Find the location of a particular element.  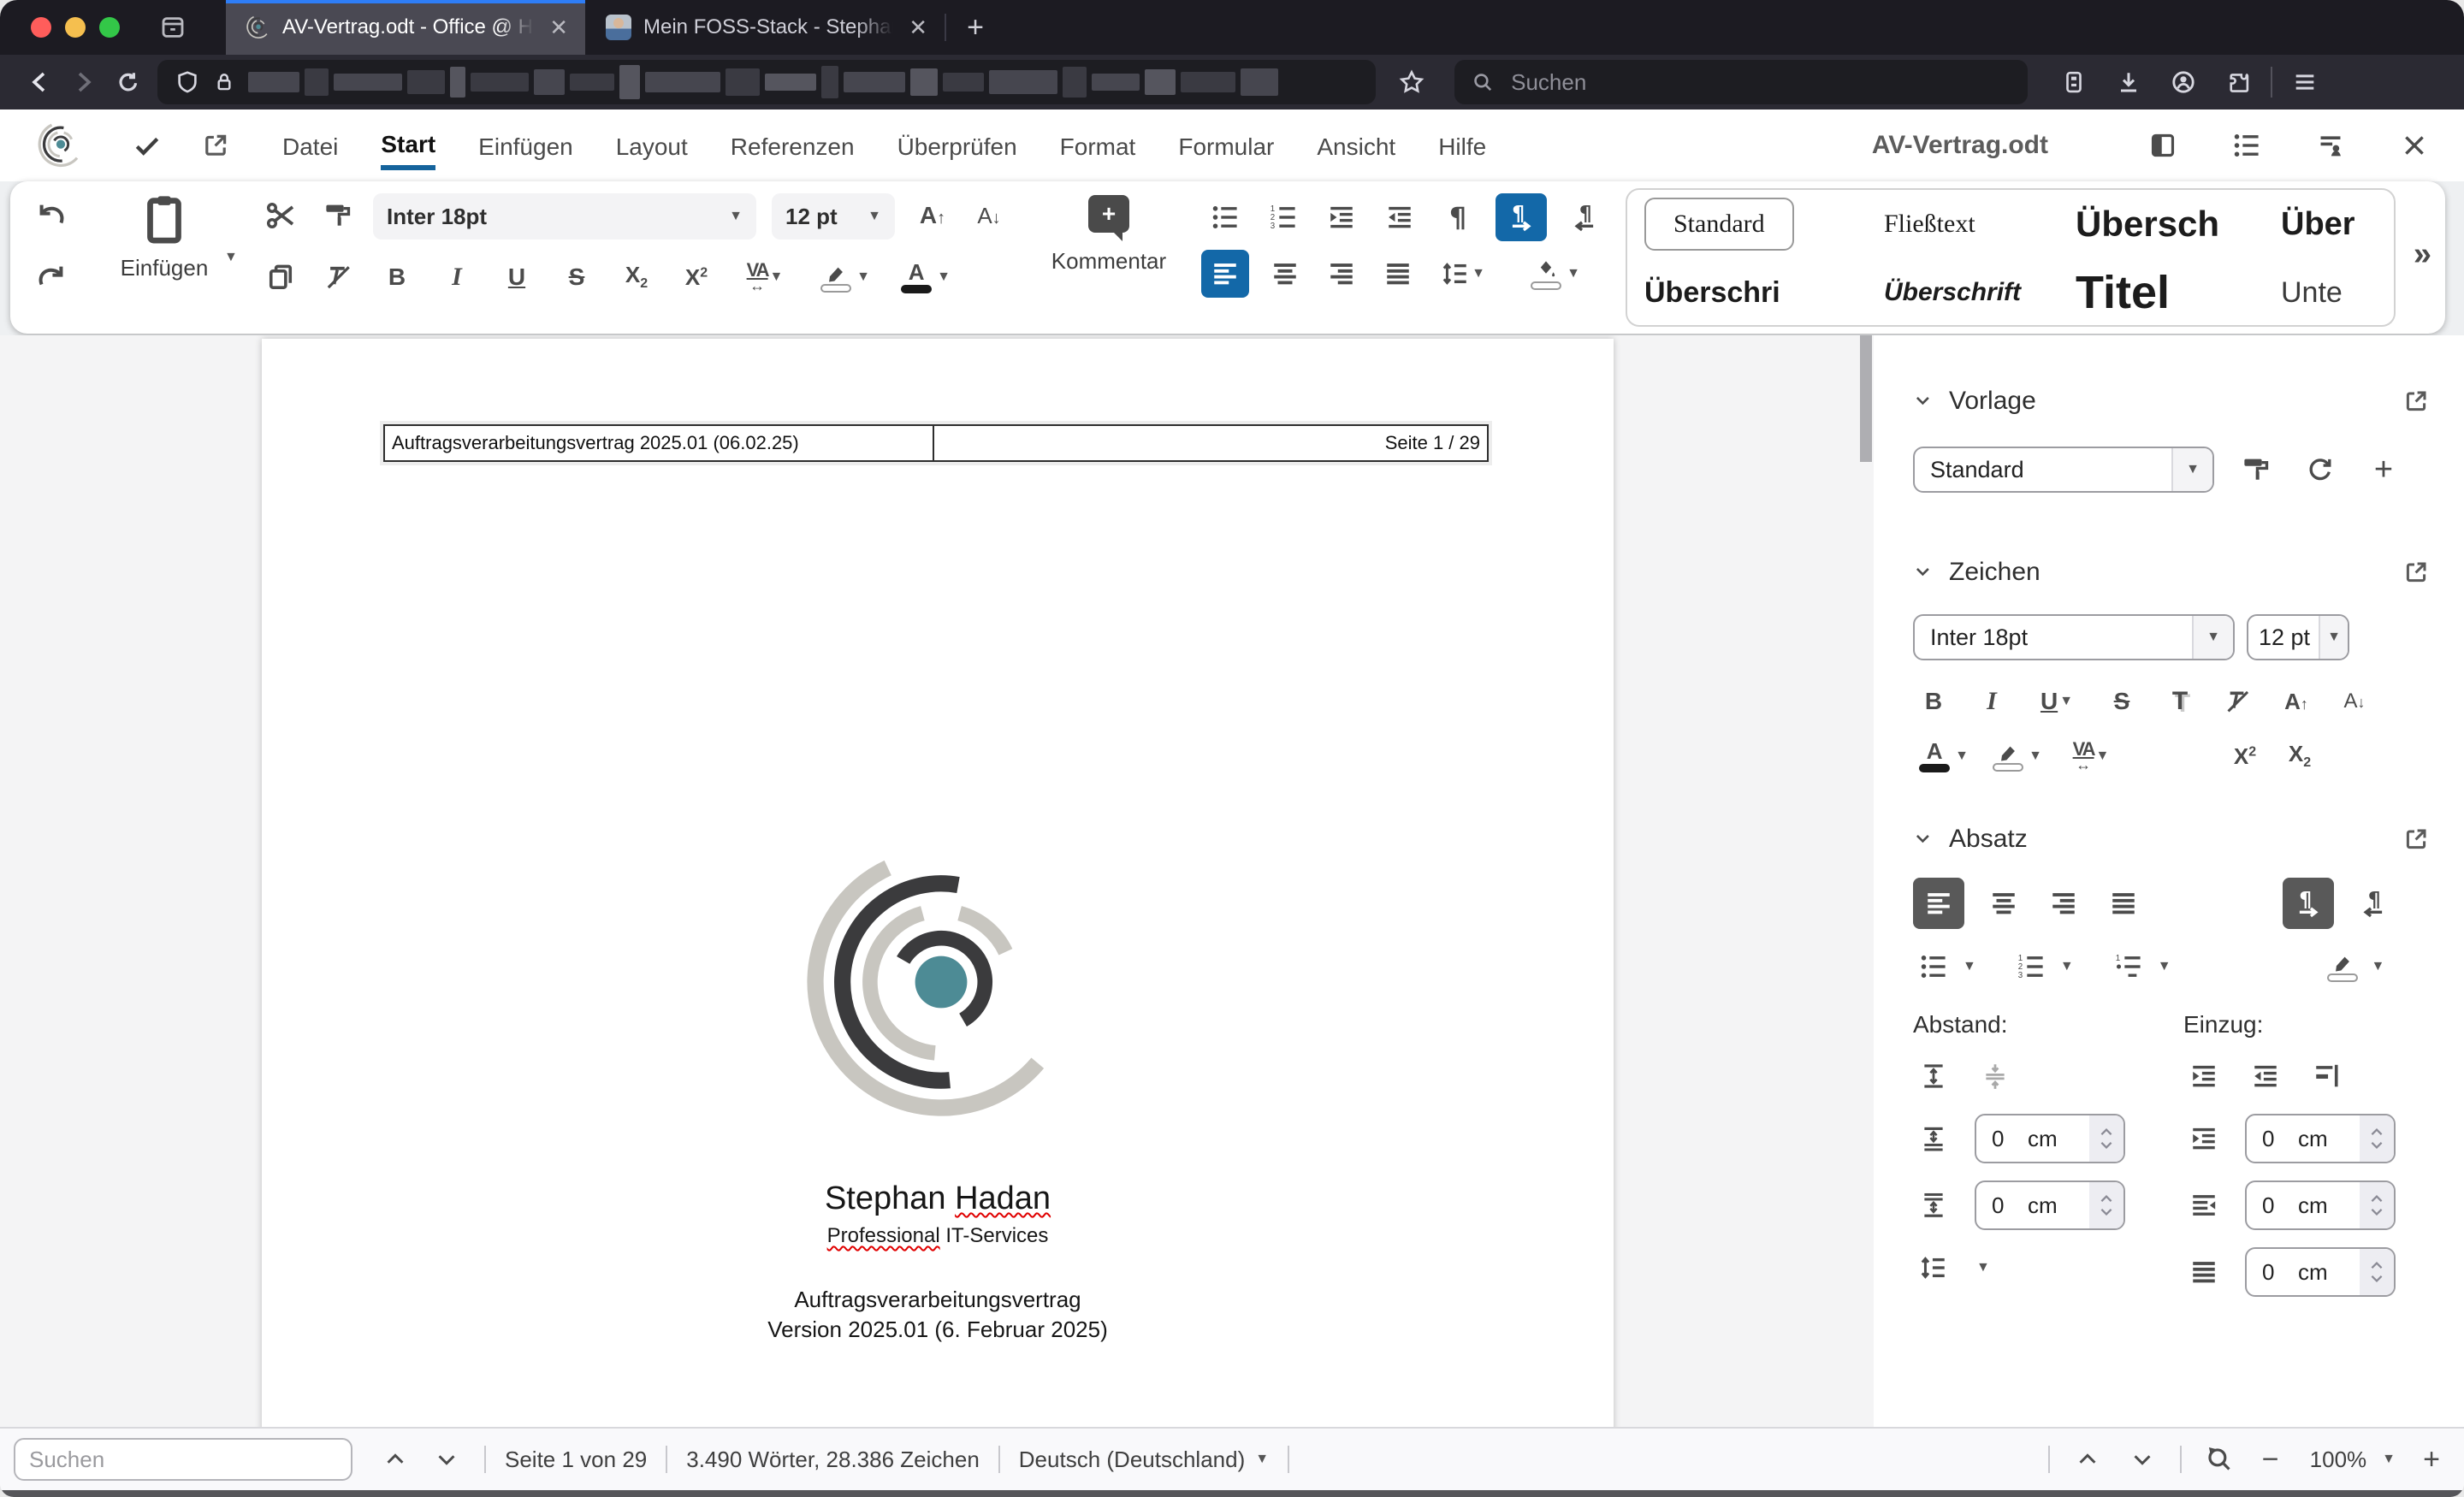

refresh-style-icon is located at coordinates (2320, 470).